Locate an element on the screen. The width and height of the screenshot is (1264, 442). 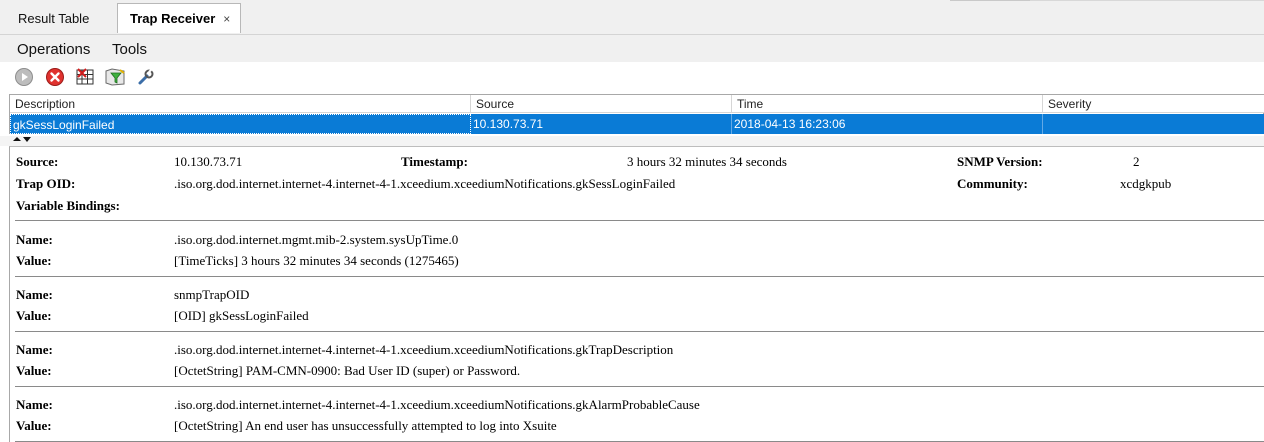
tab-trap-receiver: Trap Receiver × is located at coordinates (179, 18).